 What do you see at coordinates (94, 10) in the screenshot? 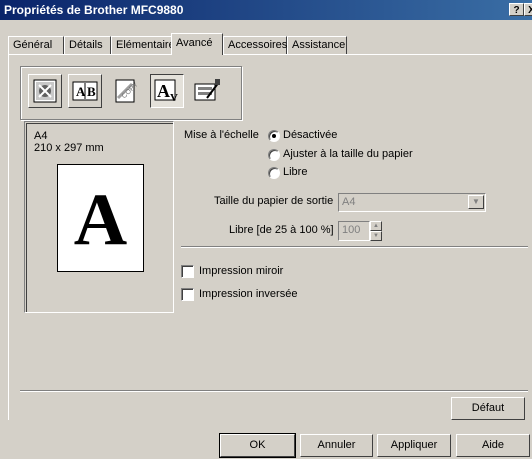
I see `window-title: Propriétés de Brother MFC9880` at bounding box center [94, 10].